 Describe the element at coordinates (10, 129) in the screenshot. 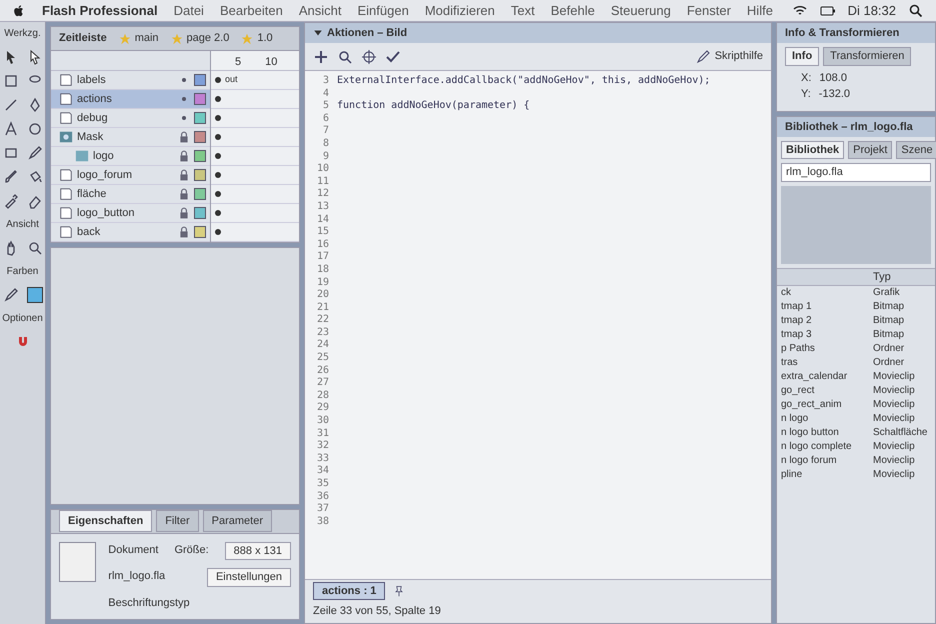

I see `text-icon` at that location.